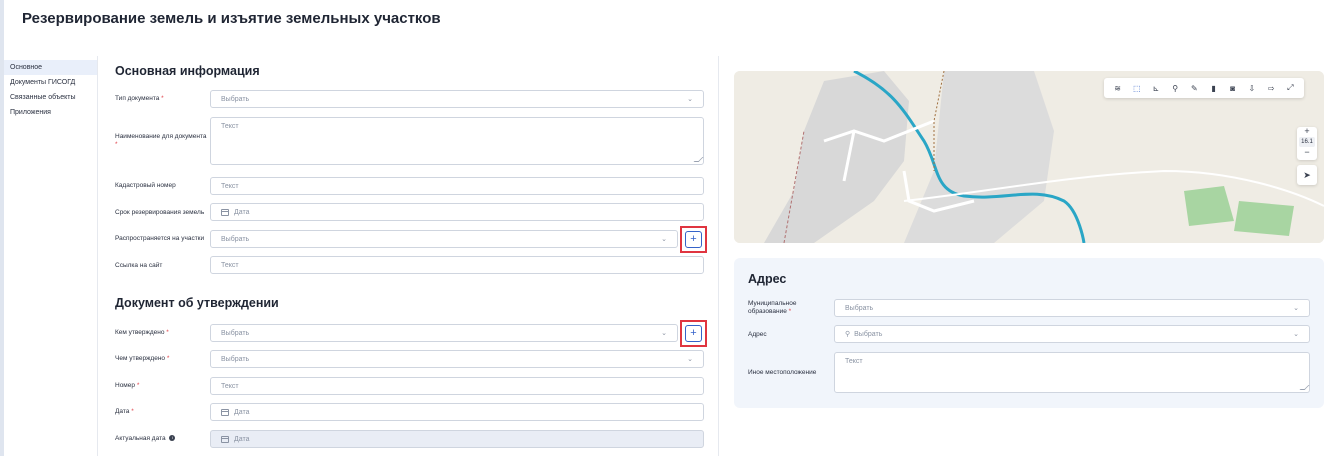  Describe the element at coordinates (172, 438) in the screenshot. I see `info-icon: i` at that location.